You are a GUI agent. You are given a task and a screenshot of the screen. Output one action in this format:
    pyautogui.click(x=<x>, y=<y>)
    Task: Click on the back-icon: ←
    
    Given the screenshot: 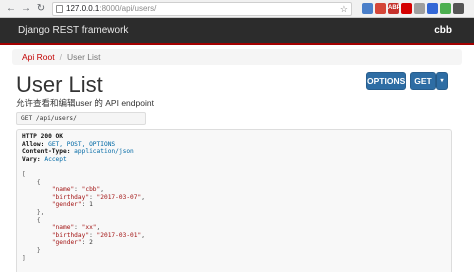 What is the action you would take?
    pyautogui.click(x=11, y=9)
    